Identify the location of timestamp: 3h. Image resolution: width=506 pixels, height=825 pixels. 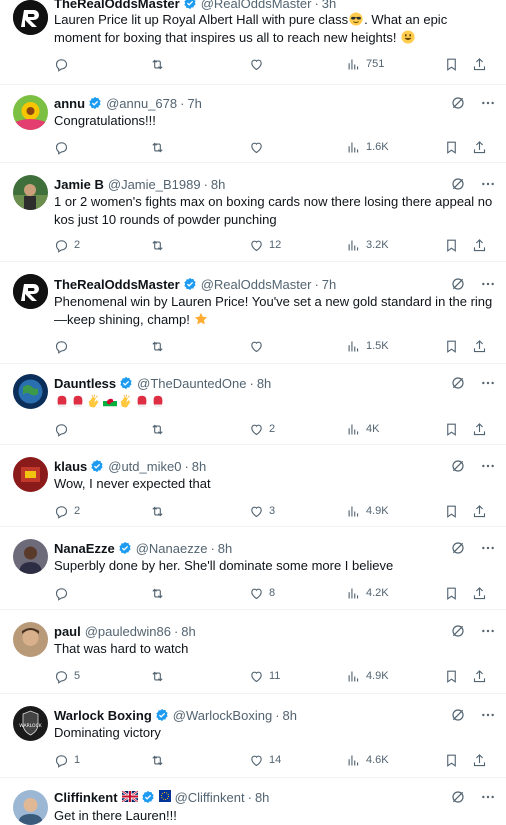
(329, 5).